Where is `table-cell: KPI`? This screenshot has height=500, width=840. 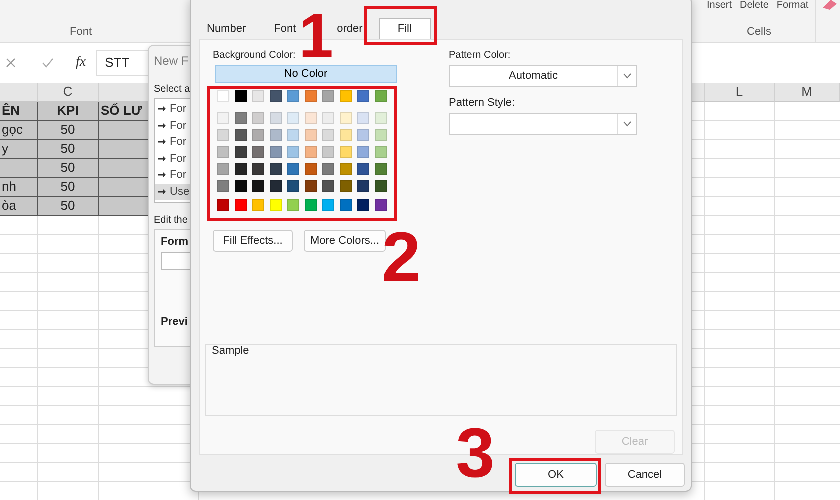
table-cell: KPI is located at coordinates (68, 111).